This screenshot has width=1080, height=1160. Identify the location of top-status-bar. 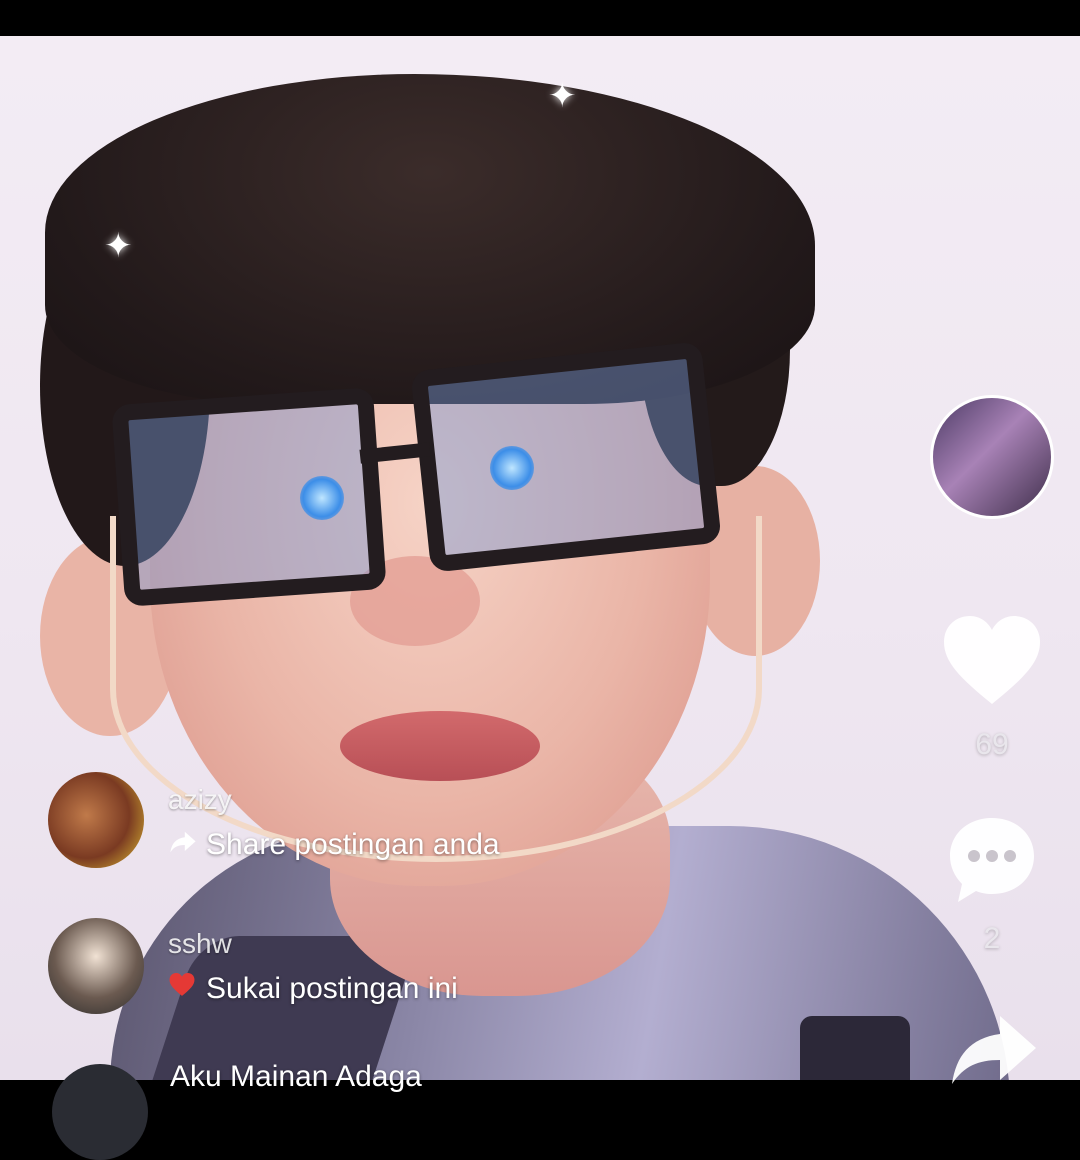
(540, 18).